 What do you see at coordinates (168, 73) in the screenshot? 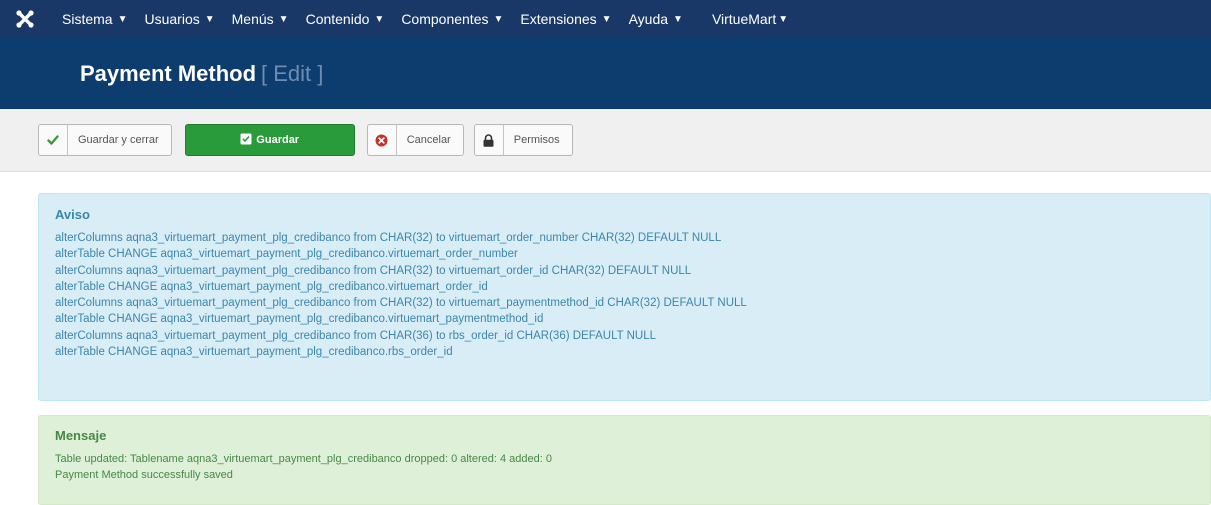
I see `page-title-text: Payment Method` at bounding box center [168, 73].